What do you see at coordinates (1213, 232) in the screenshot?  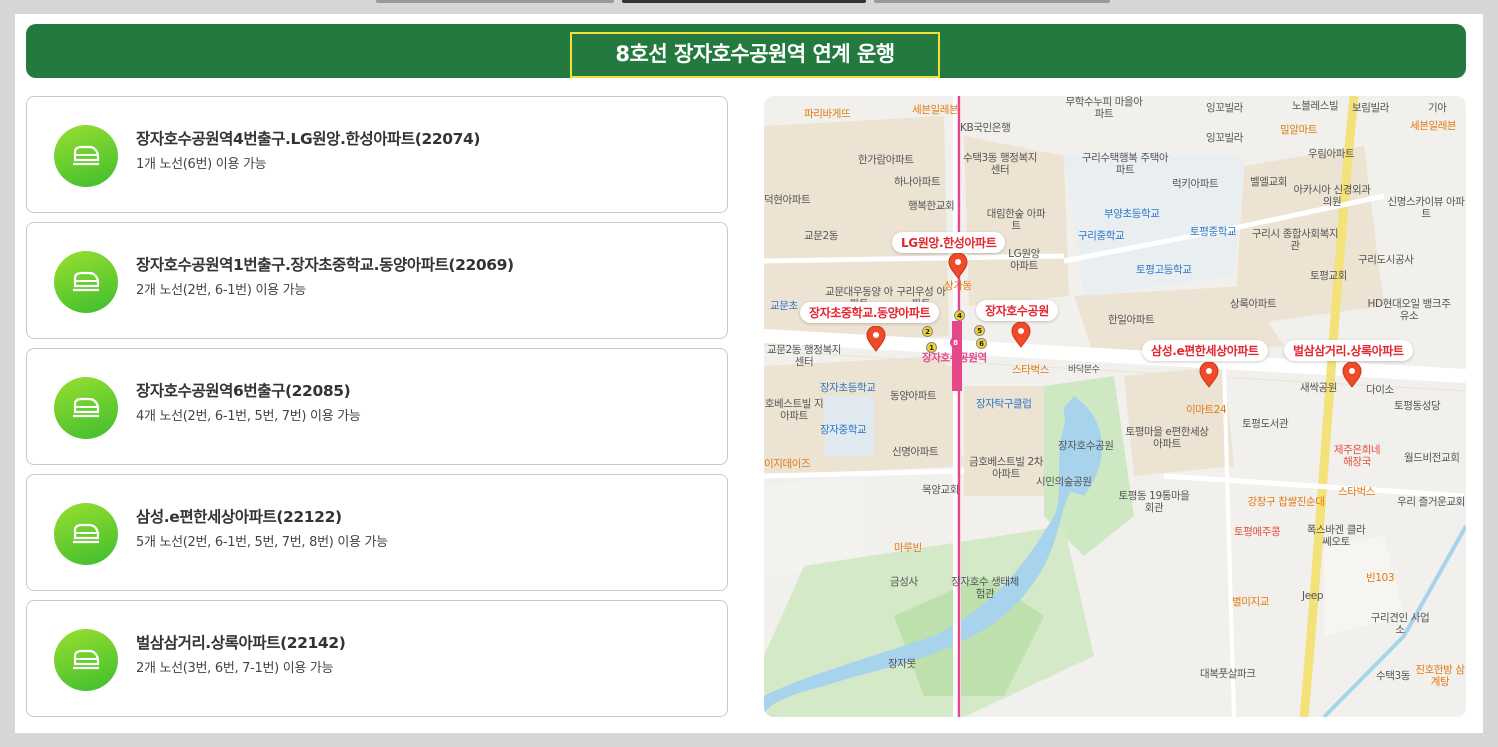 I see `map-poi: 토평중학교` at bounding box center [1213, 232].